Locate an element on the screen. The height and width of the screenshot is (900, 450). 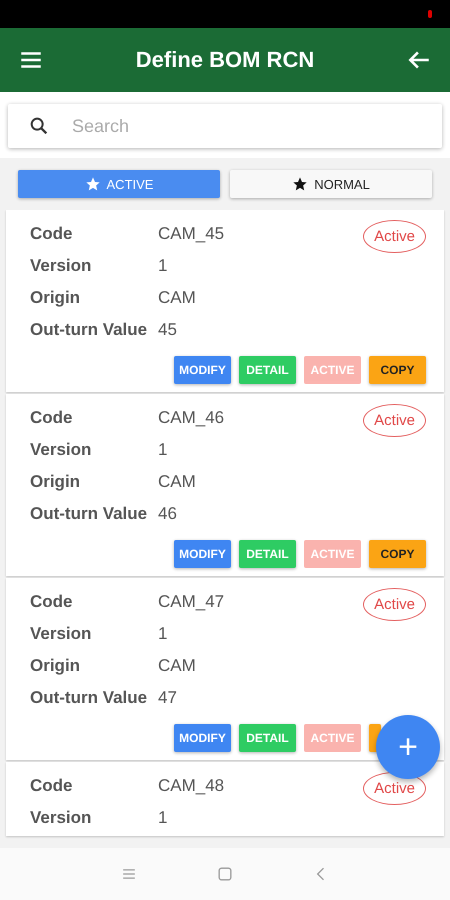
page-title: Define BOM RCN is located at coordinates (225, 60).